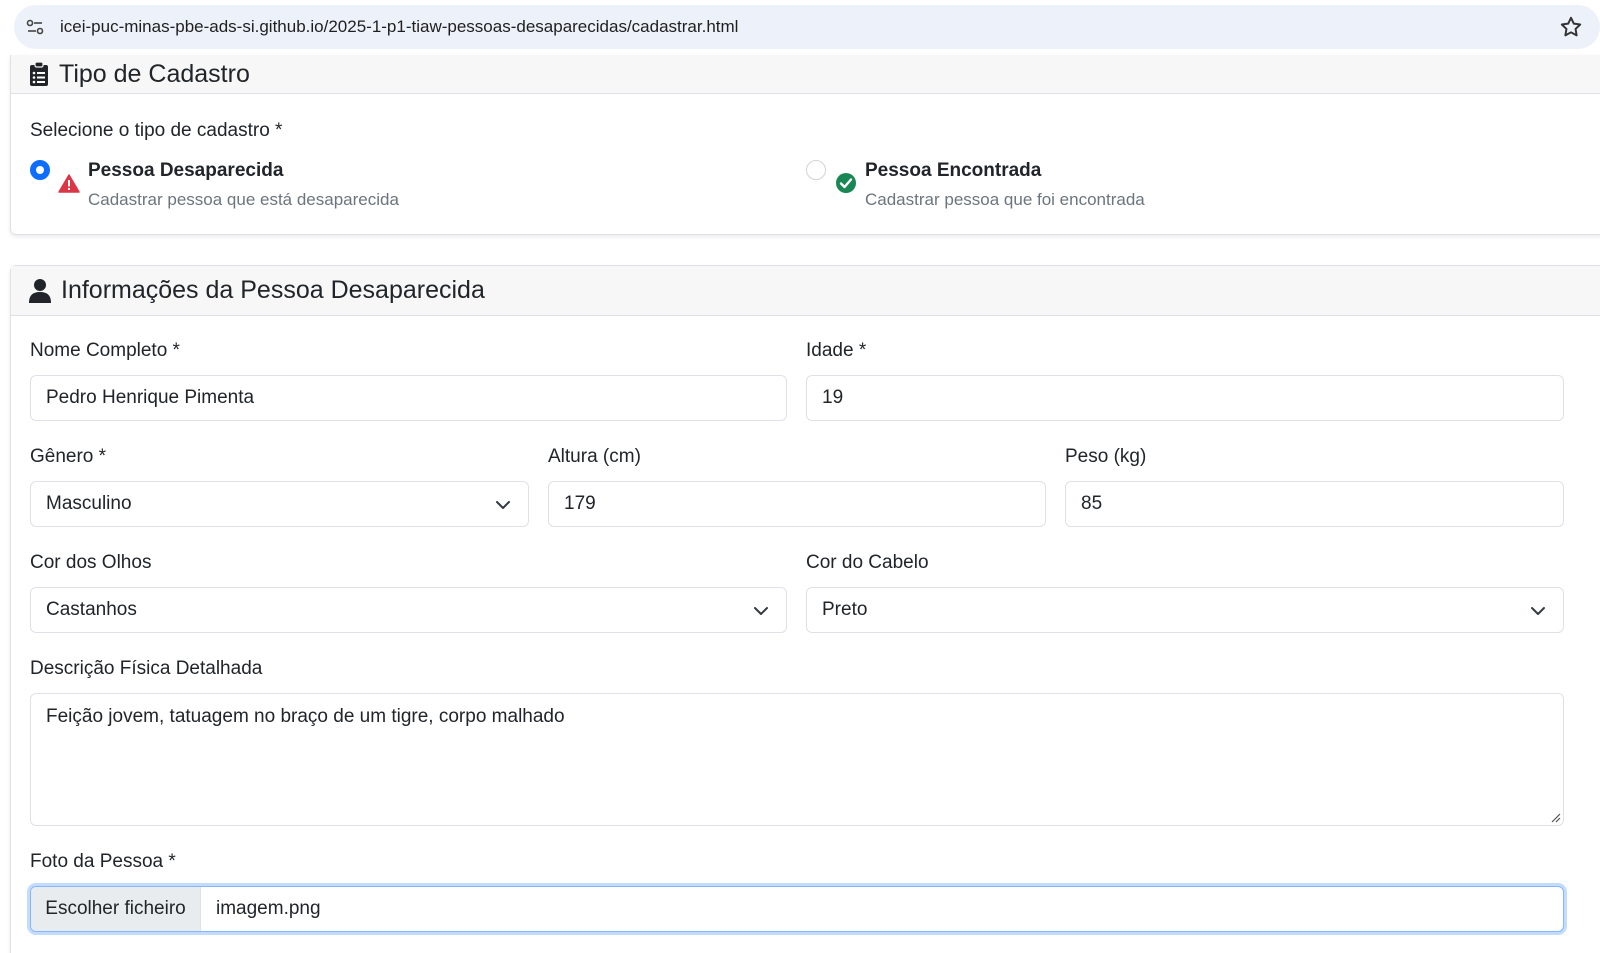  I want to click on cabelo-select: Preto, so click(1185, 610).